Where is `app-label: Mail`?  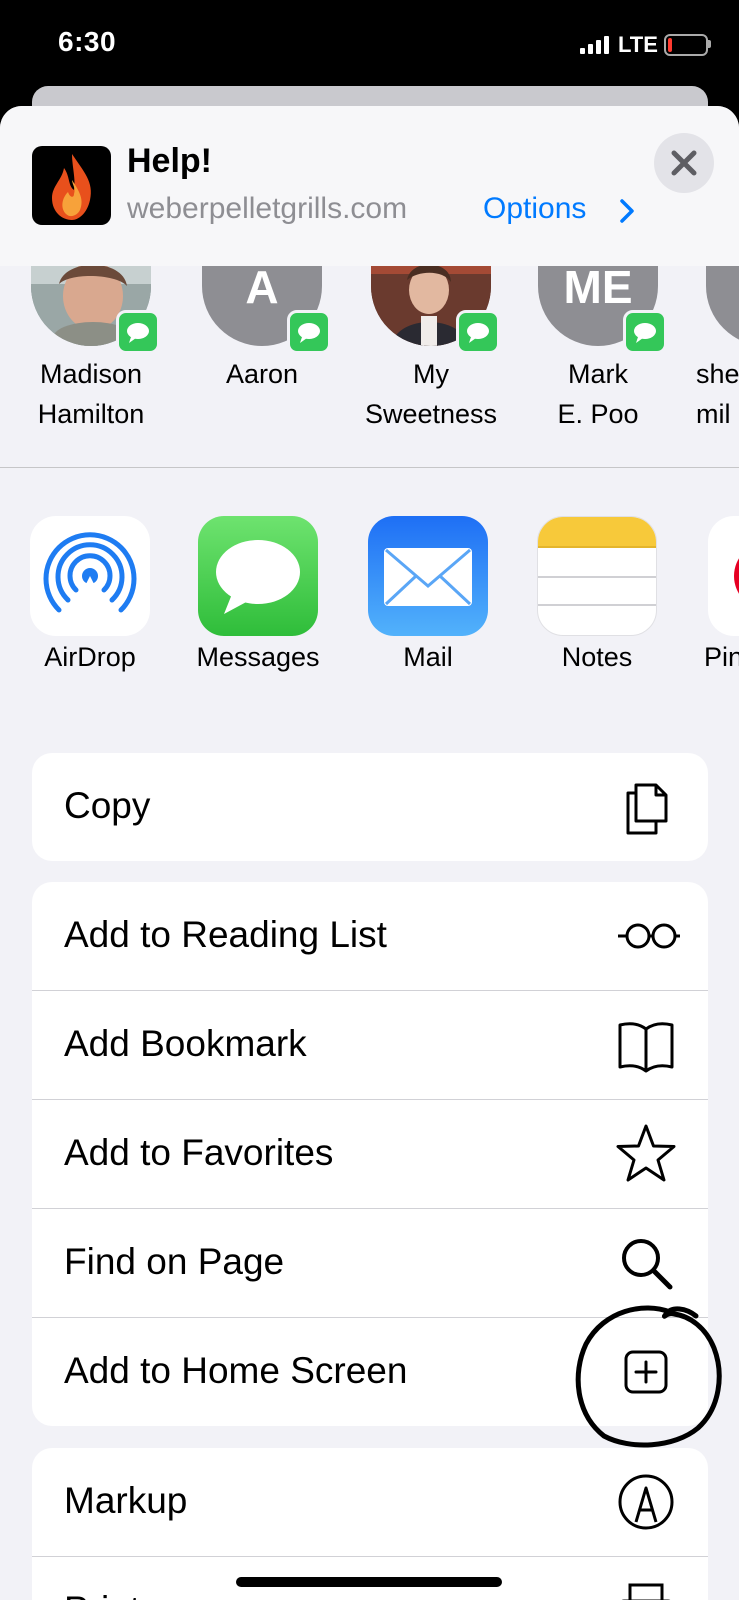 app-label: Mail is located at coordinates (428, 657).